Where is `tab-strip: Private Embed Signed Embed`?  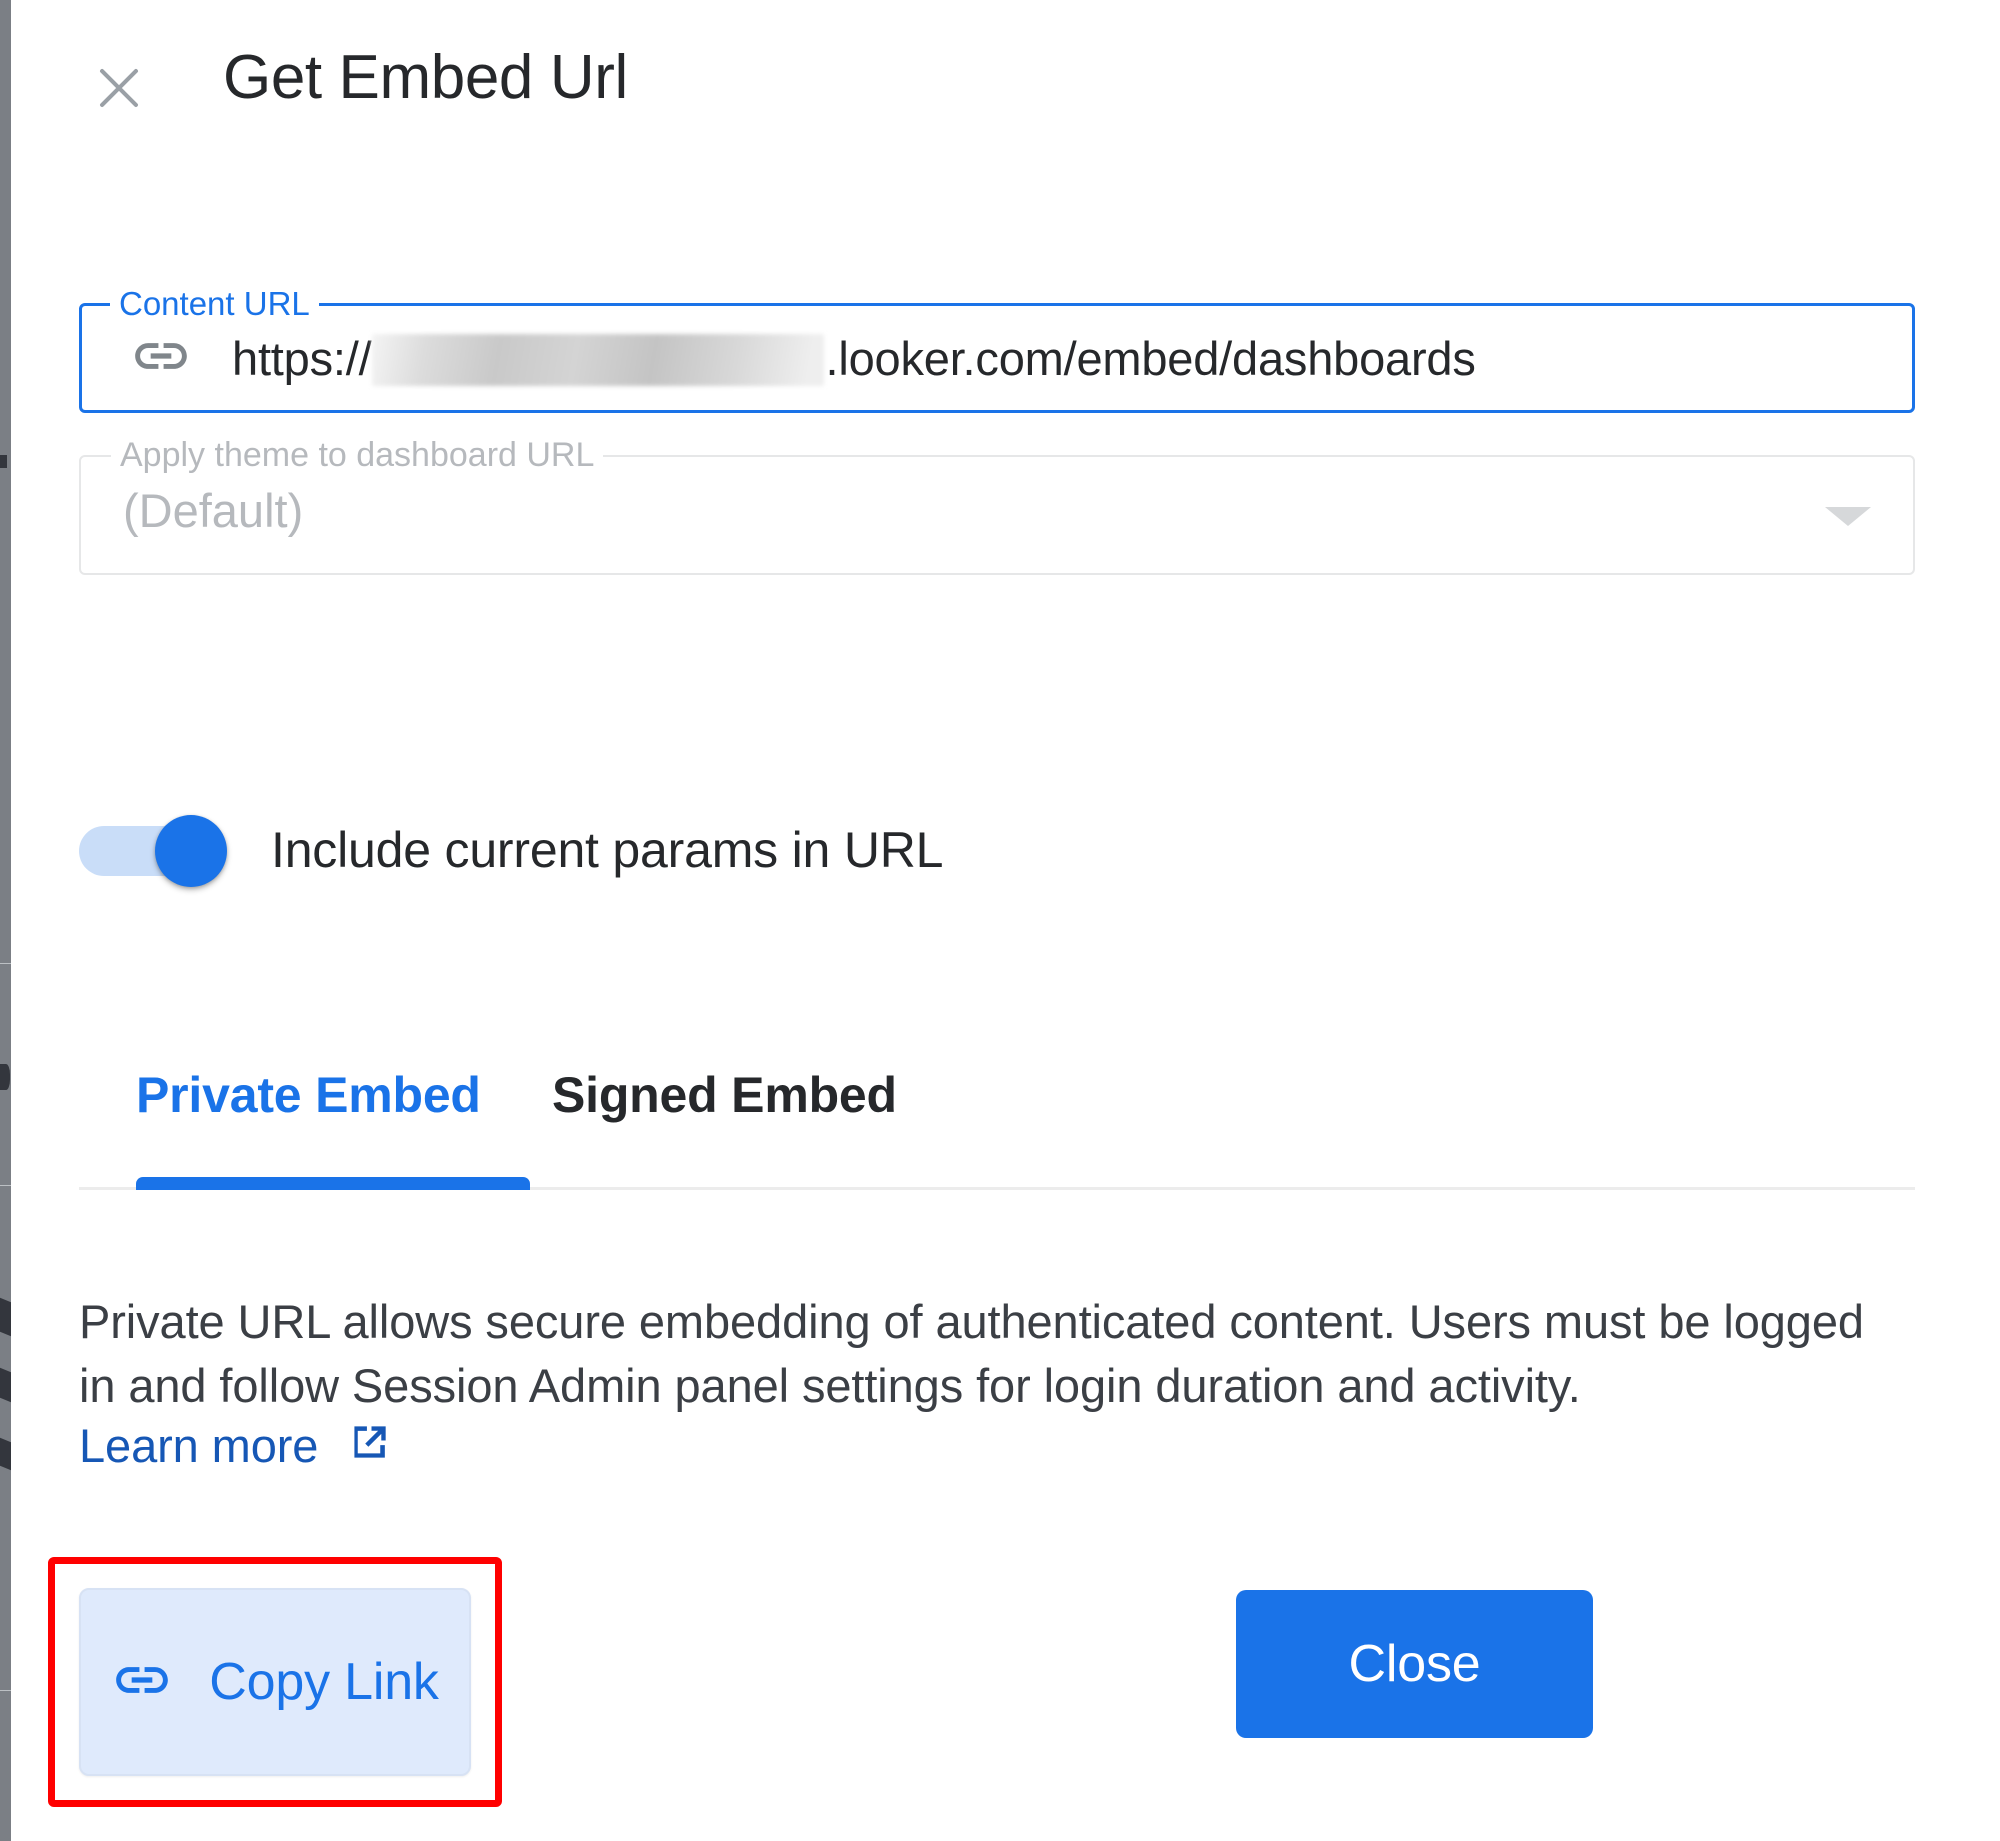
tab-strip: Private Embed Signed Embed is located at coordinates (997, 1105).